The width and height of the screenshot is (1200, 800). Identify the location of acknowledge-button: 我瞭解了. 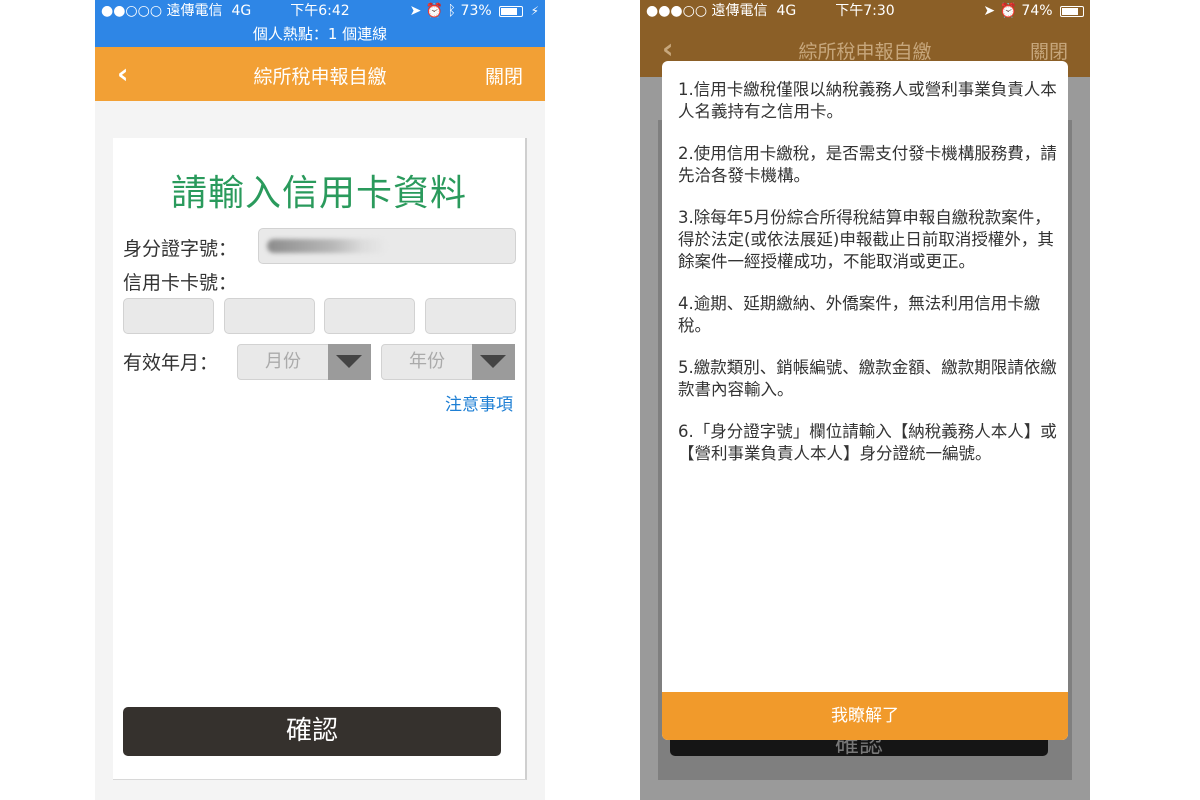
(865, 716).